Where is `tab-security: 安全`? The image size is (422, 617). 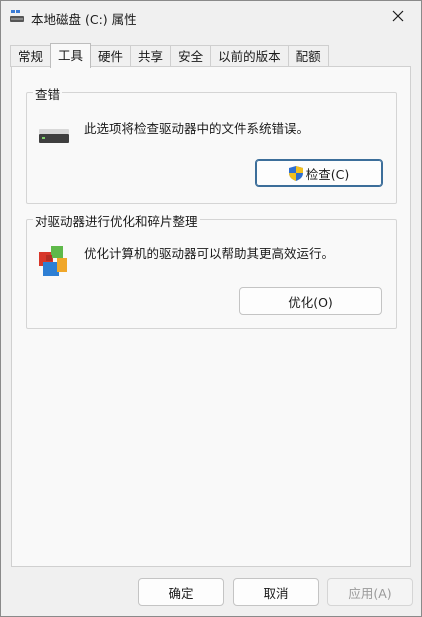
tab-security: 安全 is located at coordinates (191, 56).